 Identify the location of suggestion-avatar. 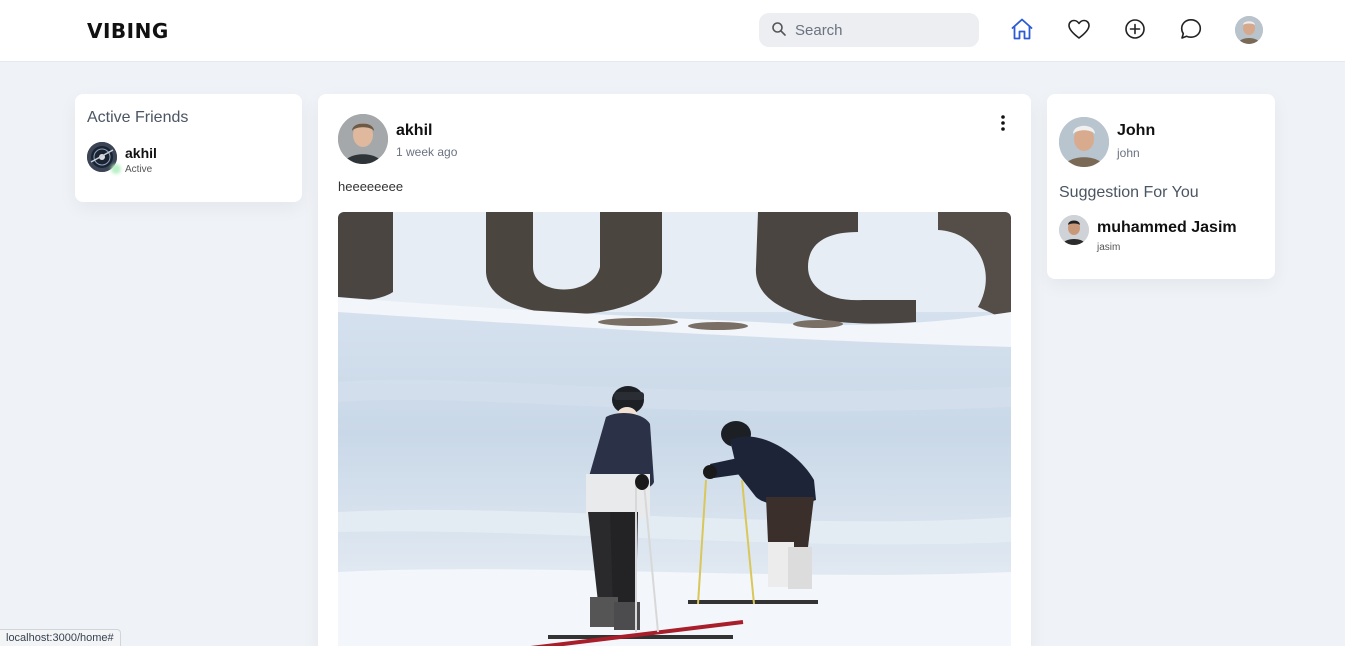
(1074, 230).